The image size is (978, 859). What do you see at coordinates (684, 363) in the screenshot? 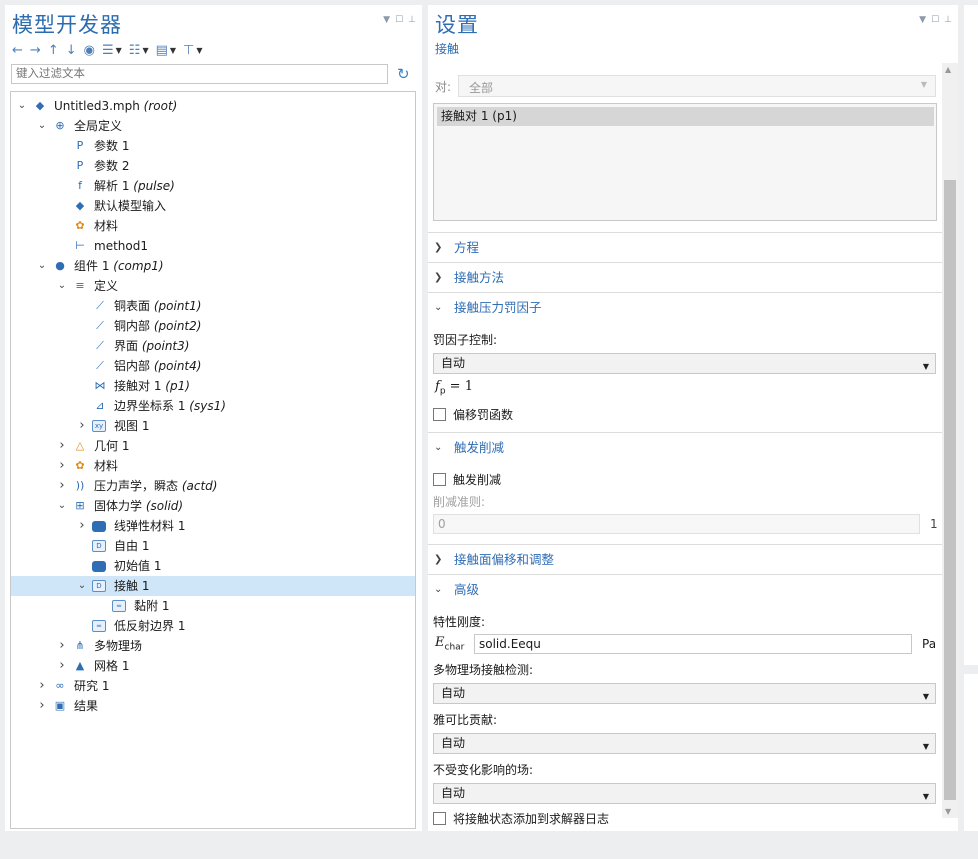
I see `penalty-control-select: 自动 ▼` at bounding box center [684, 363].